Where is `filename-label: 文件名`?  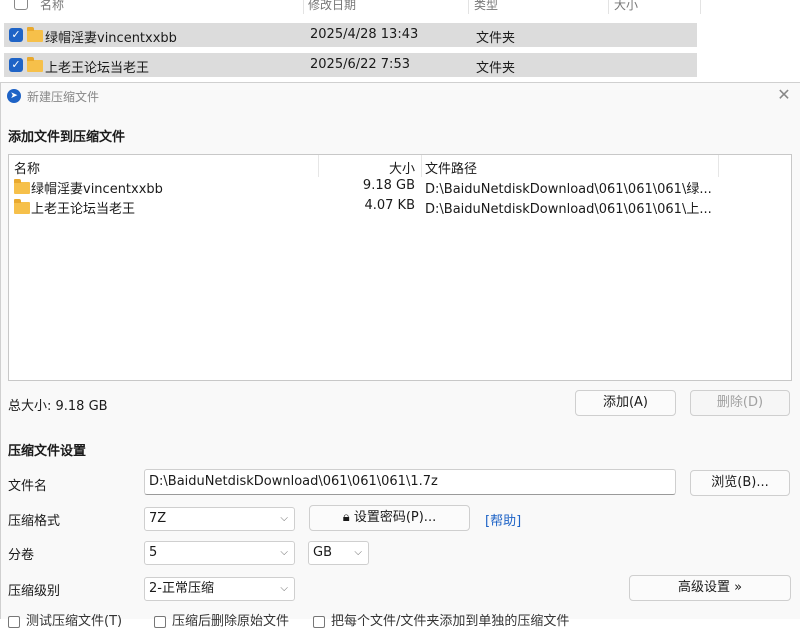 filename-label: 文件名 is located at coordinates (28, 486).